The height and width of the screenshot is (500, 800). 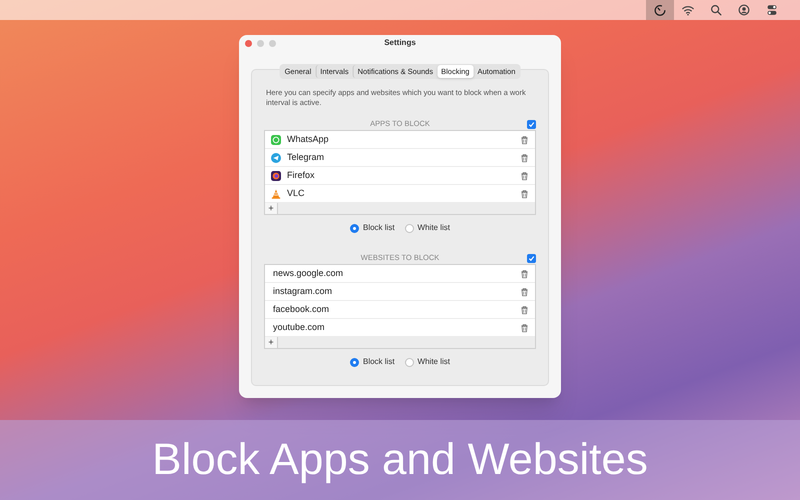 What do you see at coordinates (744, 10) in the screenshot?
I see `user-icon` at bounding box center [744, 10].